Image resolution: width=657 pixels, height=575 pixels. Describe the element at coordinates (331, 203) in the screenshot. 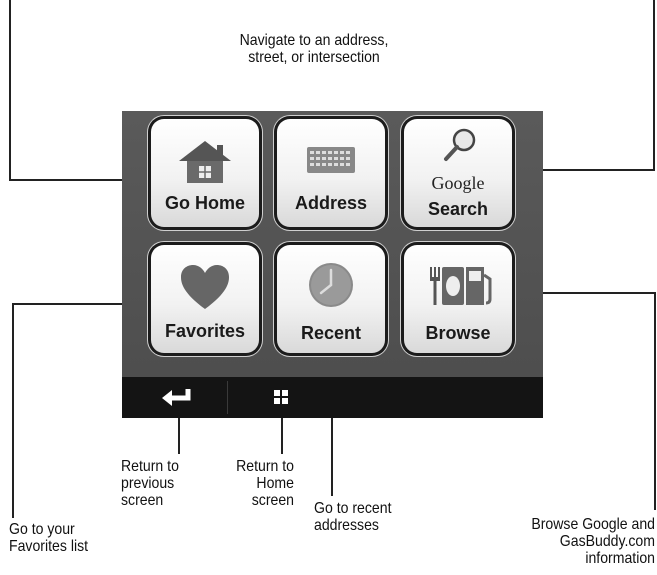

I see `address-label: Address` at that location.